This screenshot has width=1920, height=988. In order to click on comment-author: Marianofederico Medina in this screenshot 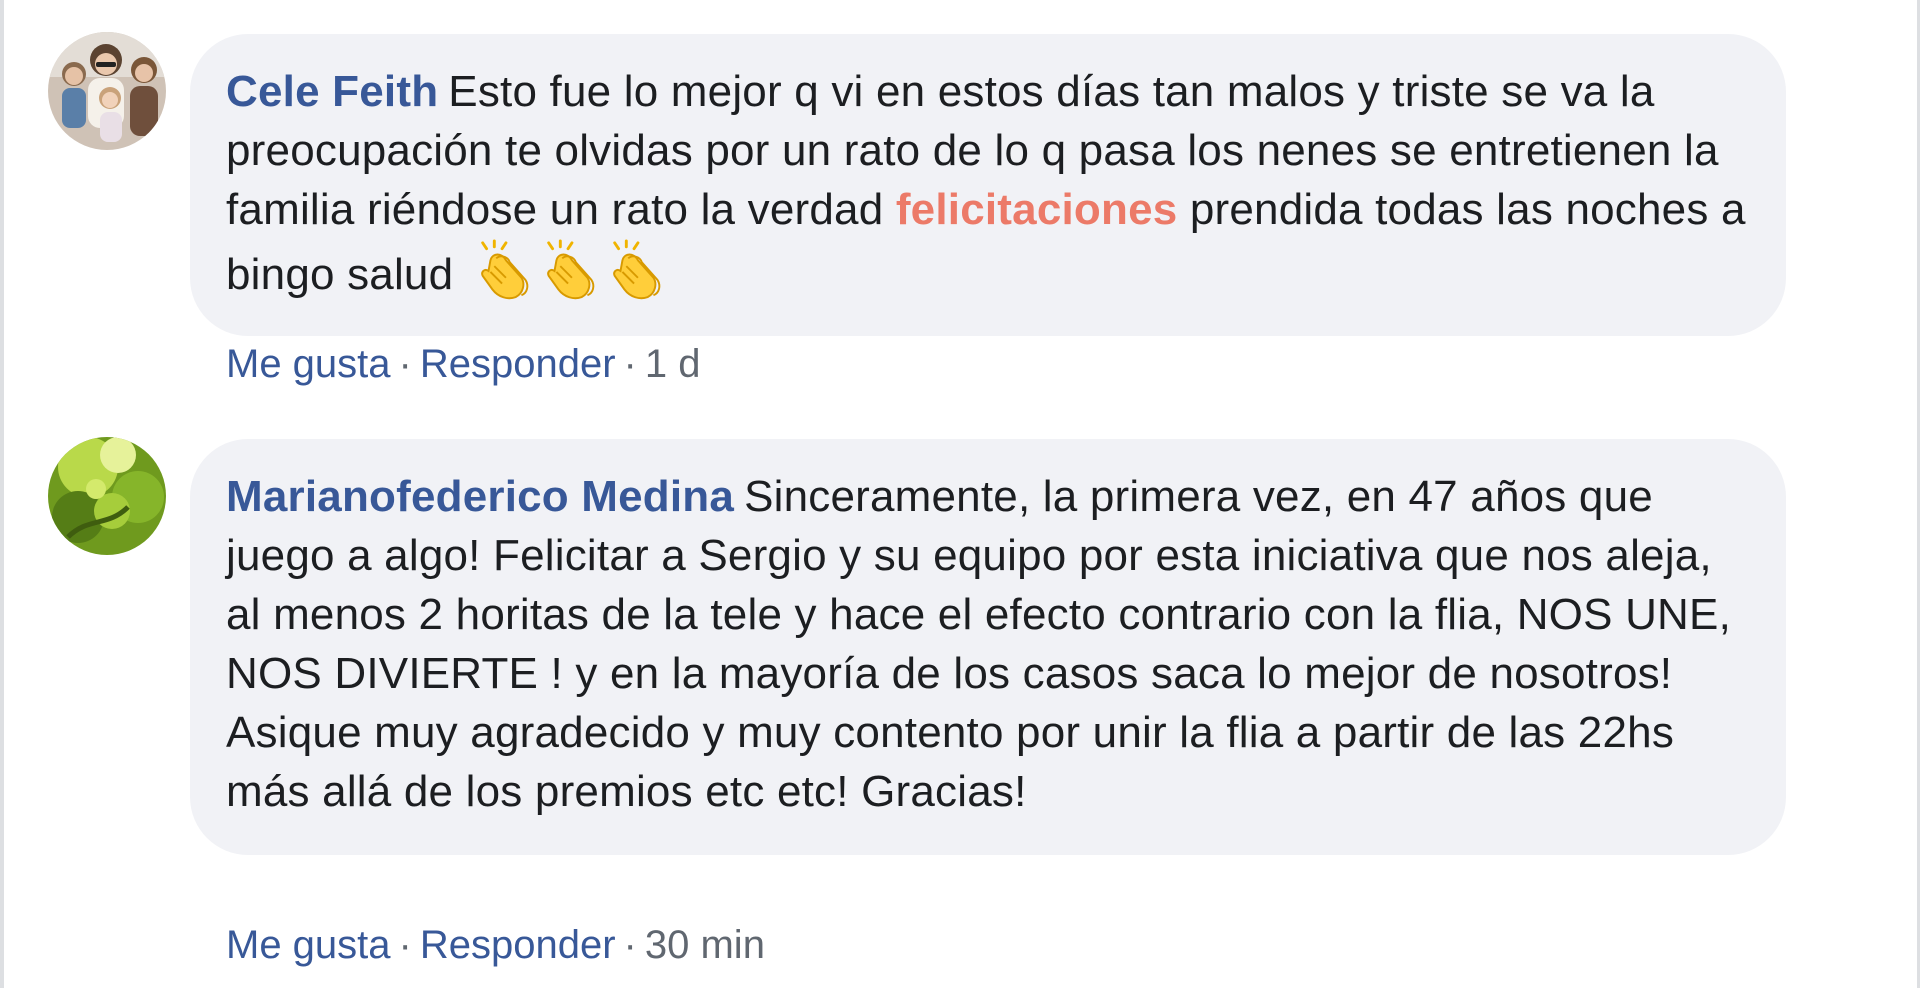, I will do `click(480, 496)`.